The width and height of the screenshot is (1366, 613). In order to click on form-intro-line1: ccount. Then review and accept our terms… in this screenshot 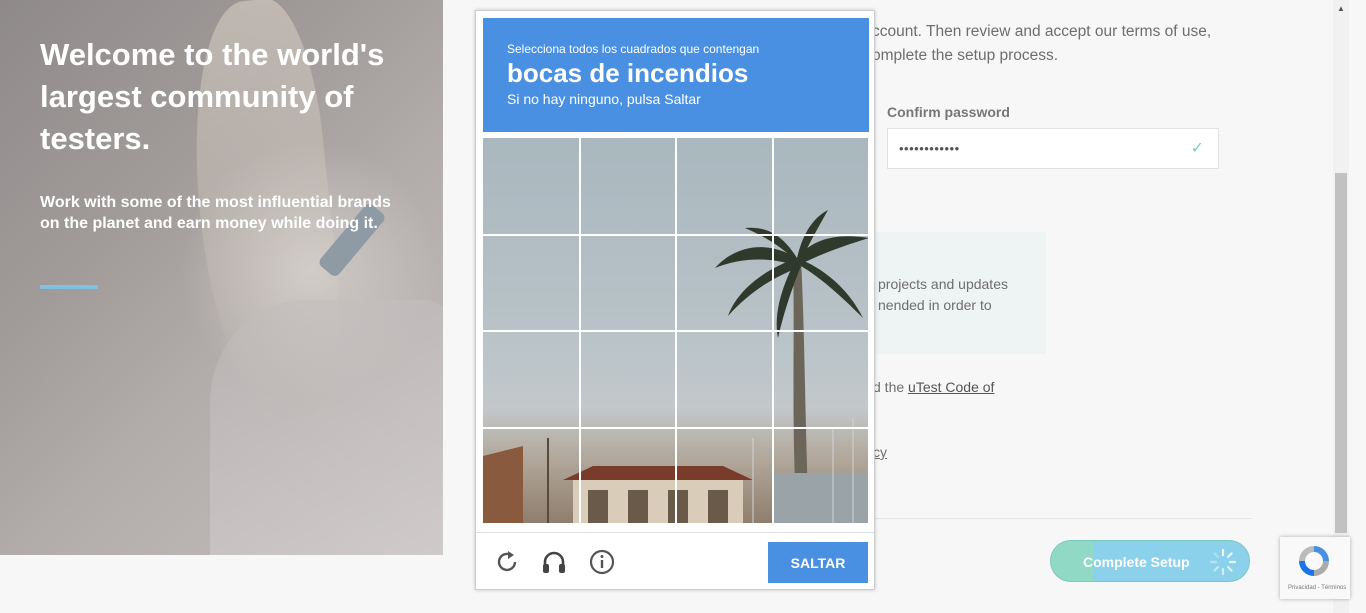, I will do `click(1042, 31)`.